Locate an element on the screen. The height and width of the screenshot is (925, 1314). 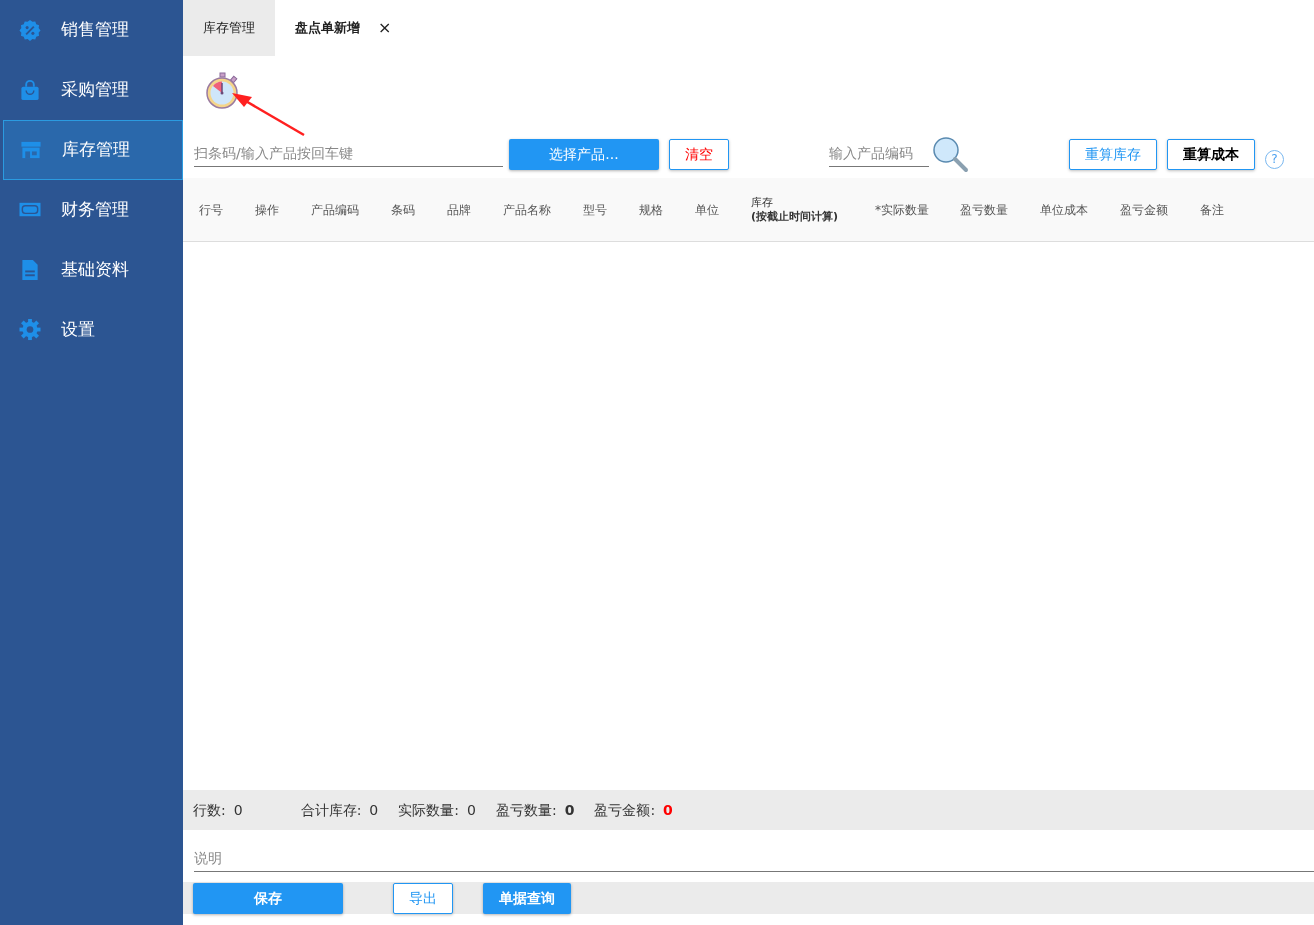
note-field: 说明 is located at coordinates (754, 859).